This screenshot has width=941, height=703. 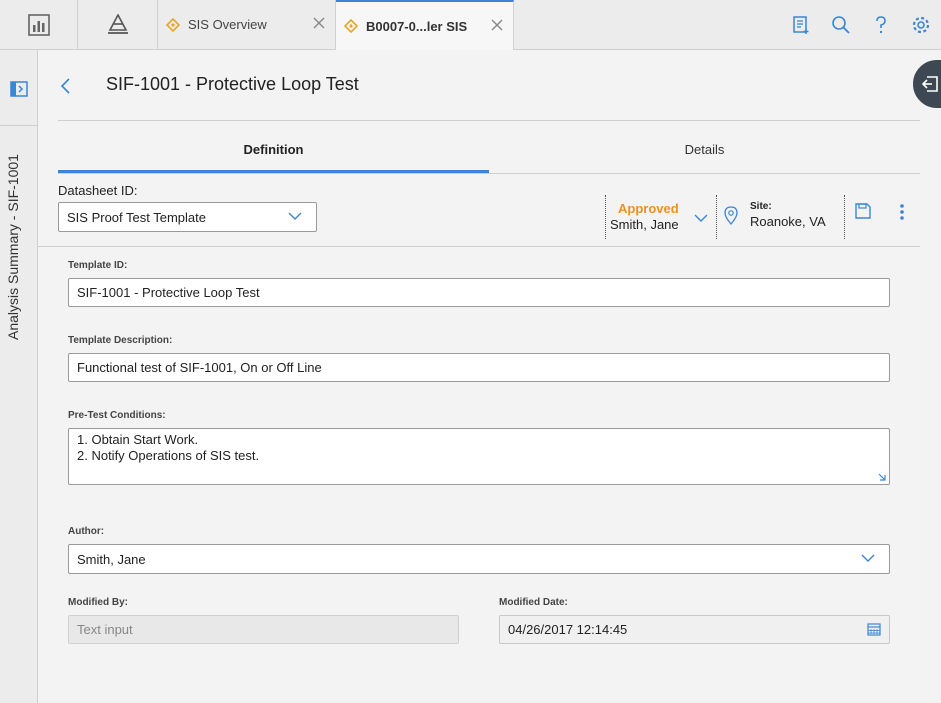 I want to click on more-vertical-icon, so click(x=902, y=212).